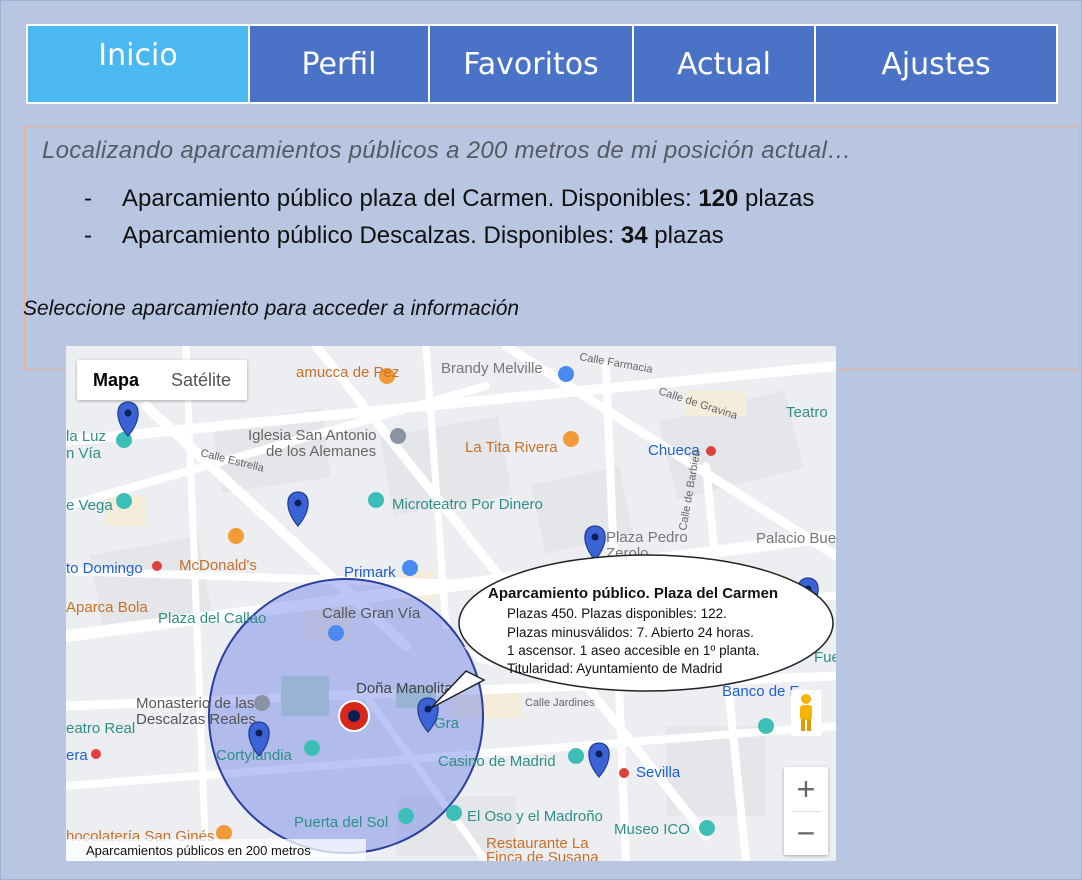 This screenshot has width=1082, height=880. Describe the element at coordinates (212, 618) in the screenshot. I see `poi-label: Plaza del Callao` at that location.